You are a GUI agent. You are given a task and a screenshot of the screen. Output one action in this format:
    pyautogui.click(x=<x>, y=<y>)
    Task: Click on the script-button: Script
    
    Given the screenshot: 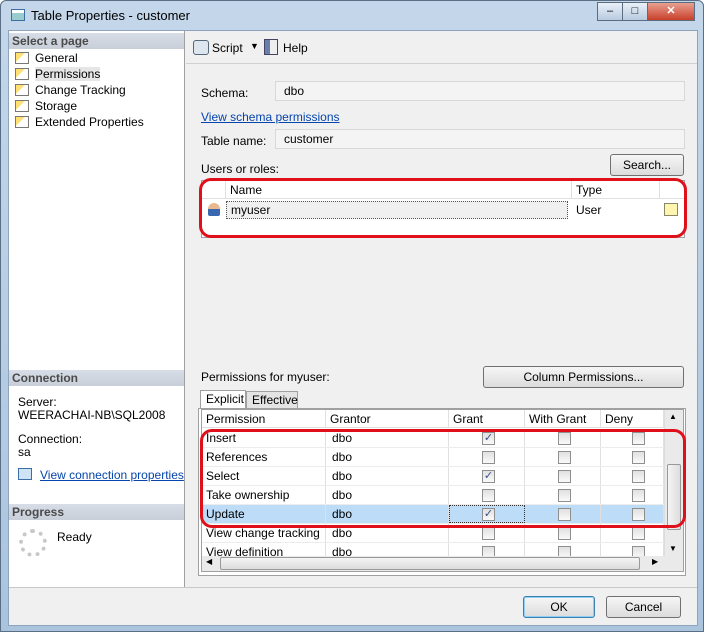 What is the action you would take?
    pyautogui.click(x=227, y=48)
    